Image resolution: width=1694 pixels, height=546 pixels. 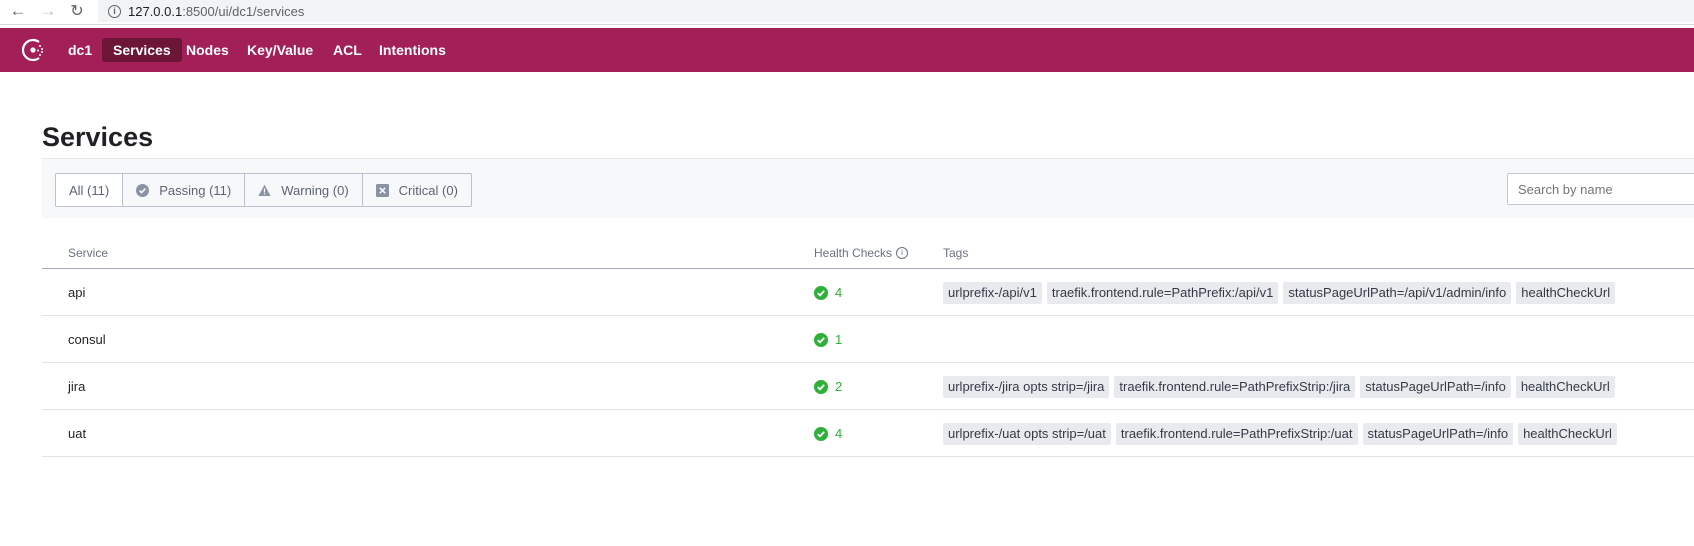 I want to click on table-header: Service Health Checks i Tags, so click(x=868, y=250).